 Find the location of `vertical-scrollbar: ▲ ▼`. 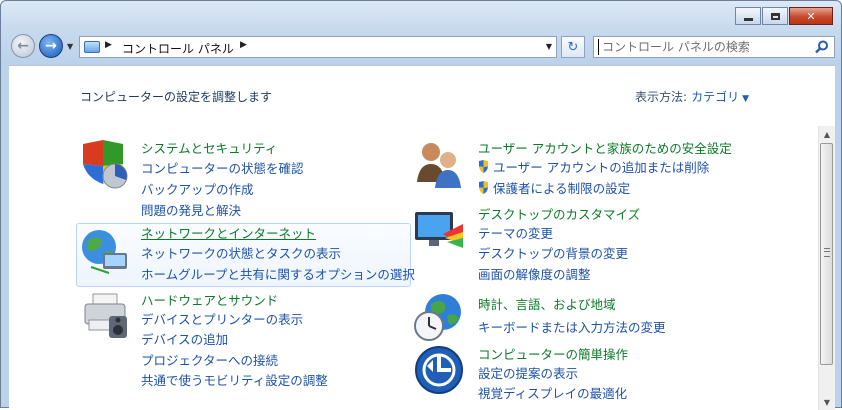

vertical-scrollbar: ▲ ▼ is located at coordinates (826, 268).